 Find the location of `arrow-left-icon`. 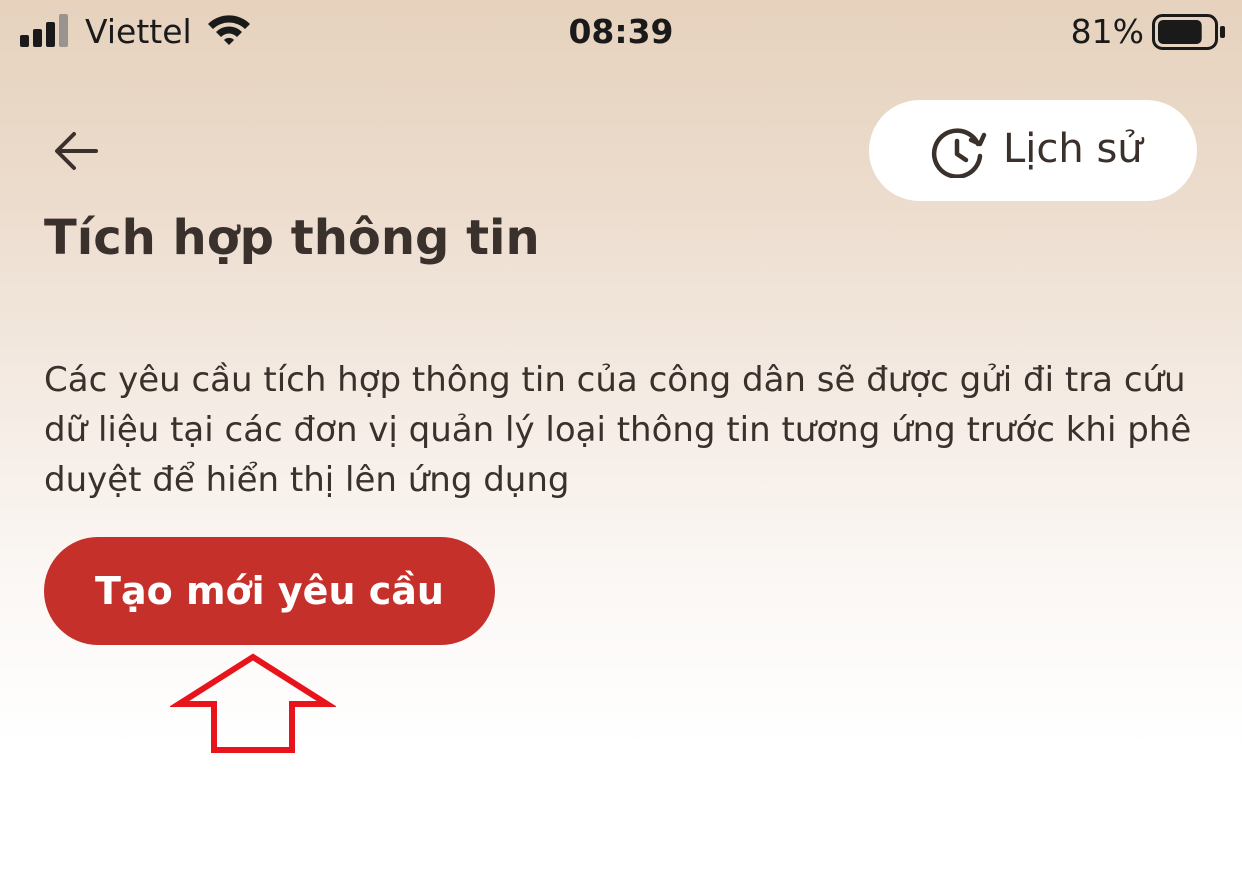

arrow-left-icon is located at coordinates (76, 151).